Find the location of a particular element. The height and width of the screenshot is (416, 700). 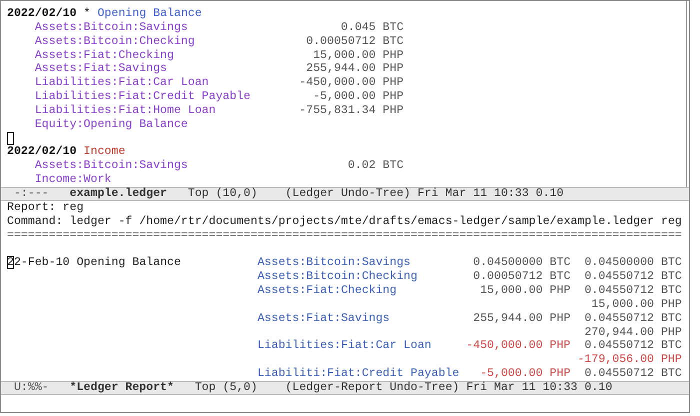

buffer-name: *Ledger Report* is located at coordinates (122, 388).